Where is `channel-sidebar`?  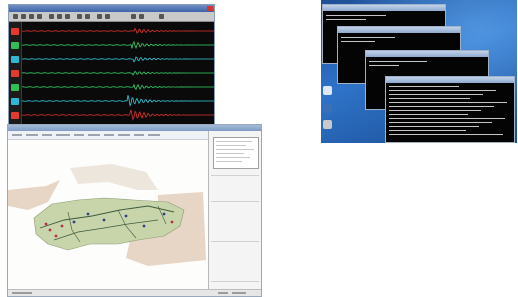
channel-sidebar is located at coordinates (15, 73).